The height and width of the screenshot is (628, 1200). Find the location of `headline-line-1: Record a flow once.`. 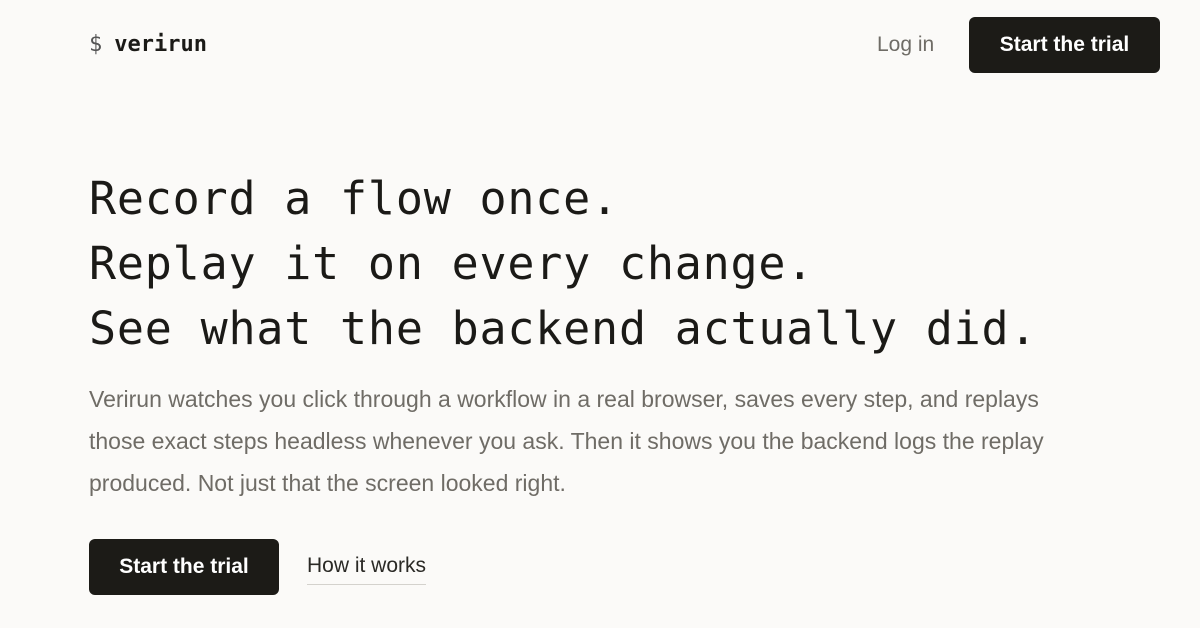

headline-line-1: Record a flow once. is located at coordinates (354, 198).